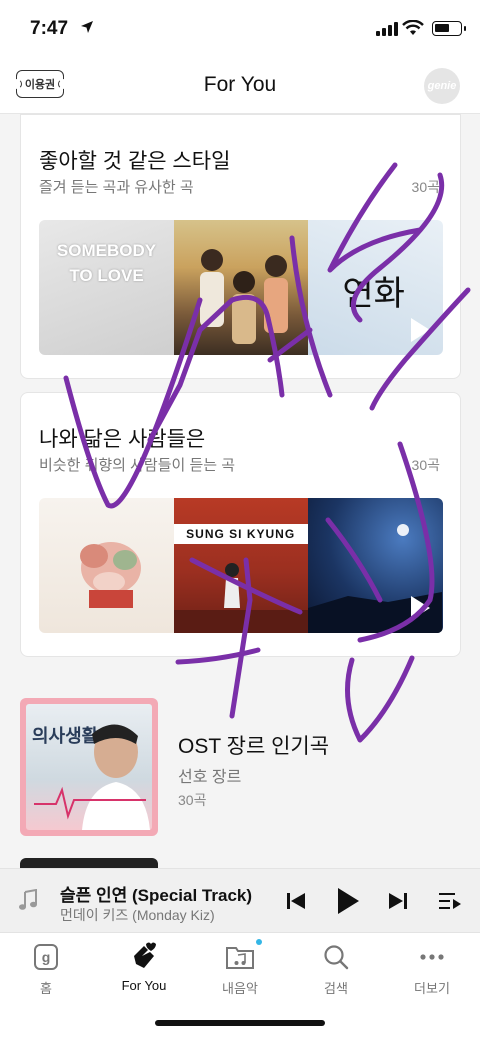  I want to click on album-cover: 연화, so click(375, 287).